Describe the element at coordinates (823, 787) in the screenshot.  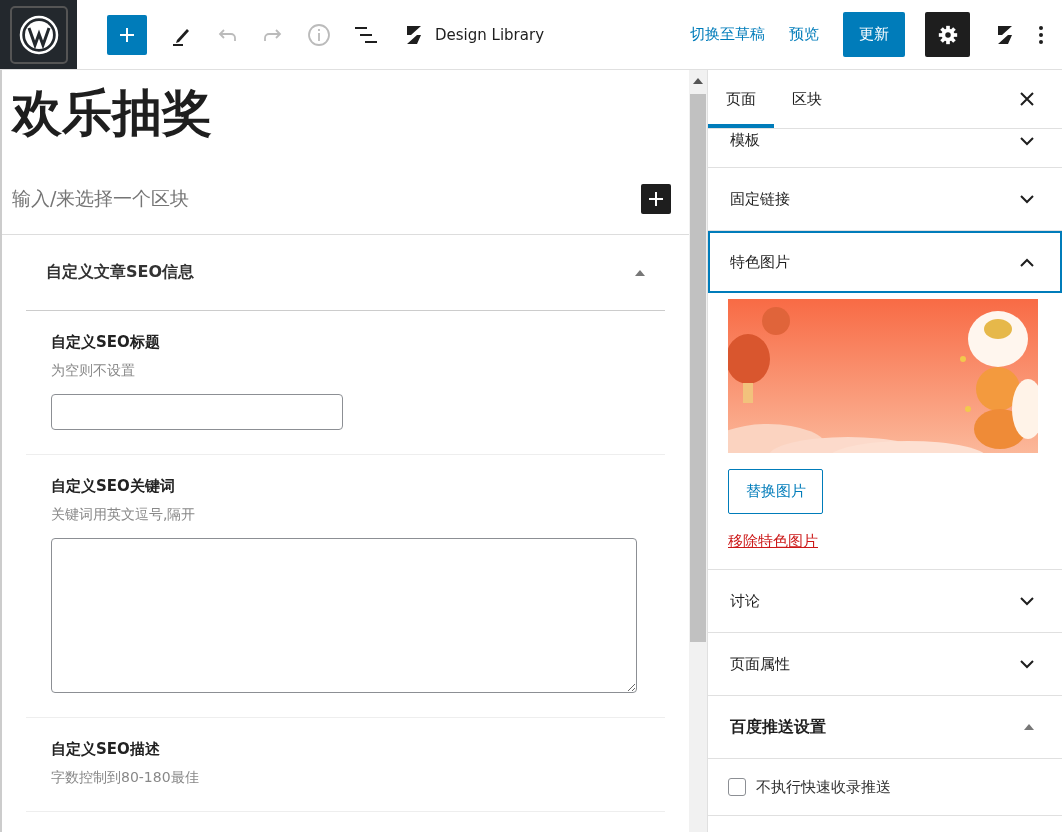
I see `checkbox-label: 不执行快速收录推送` at that location.